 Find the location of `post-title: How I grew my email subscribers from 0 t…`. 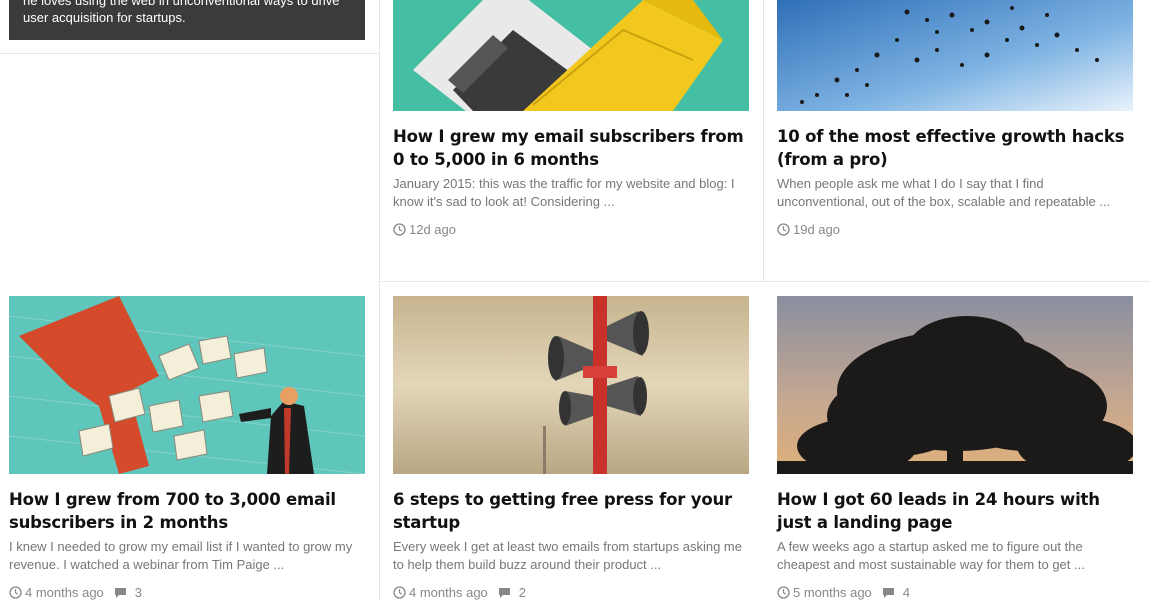

post-title: How I grew my email subscribers from 0 t… is located at coordinates (571, 148).